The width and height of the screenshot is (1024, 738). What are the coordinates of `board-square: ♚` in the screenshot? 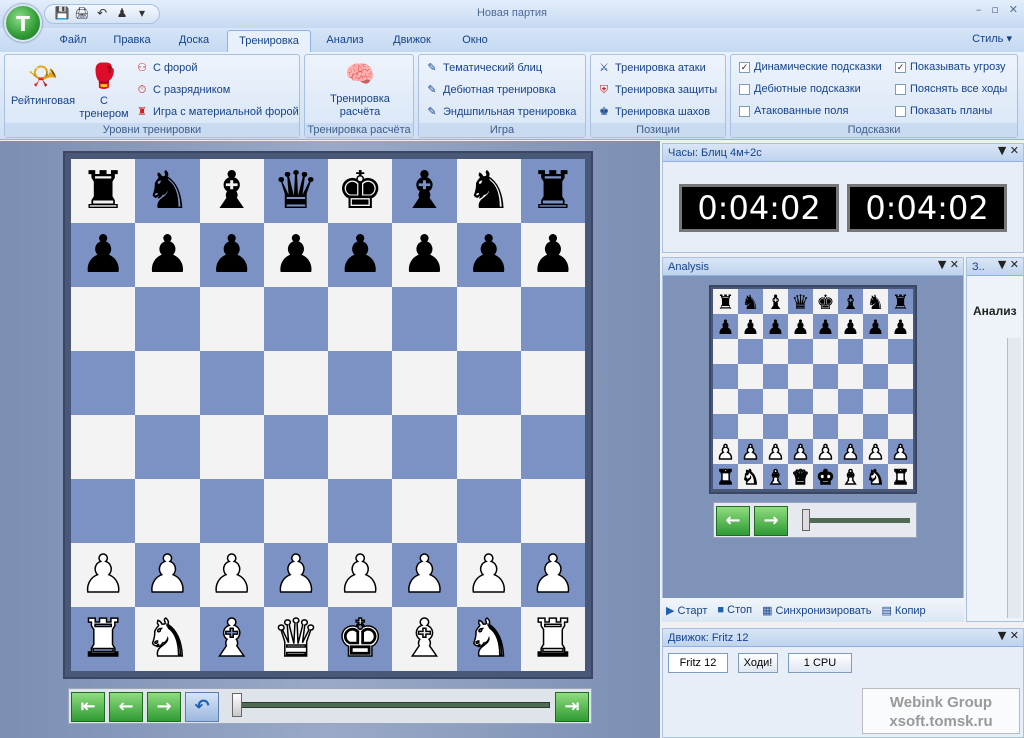 It's located at (825, 301).